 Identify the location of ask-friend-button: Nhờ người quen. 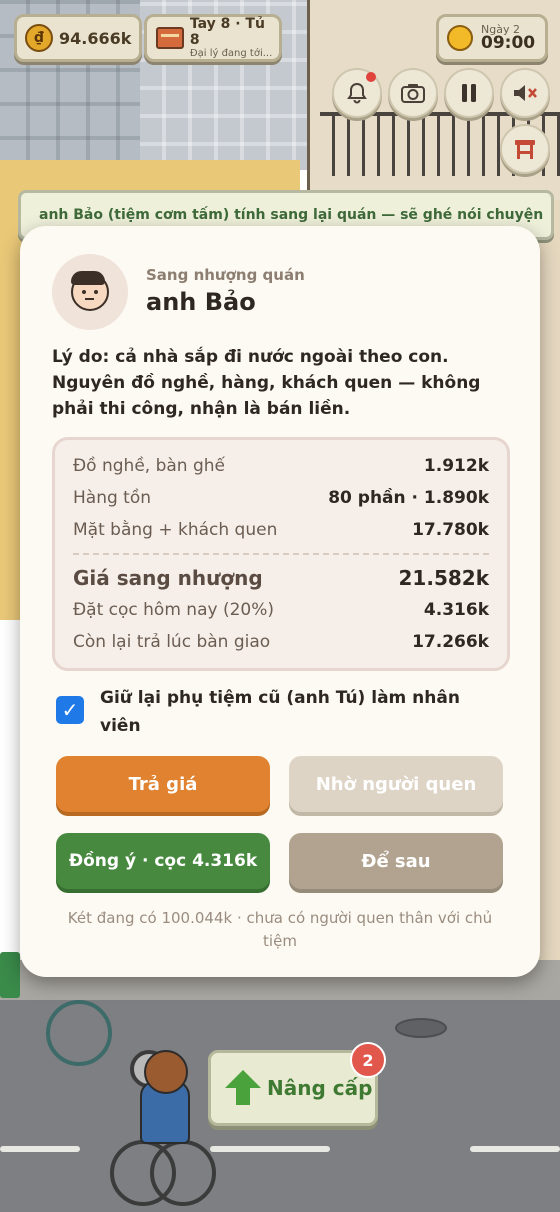
(396, 784).